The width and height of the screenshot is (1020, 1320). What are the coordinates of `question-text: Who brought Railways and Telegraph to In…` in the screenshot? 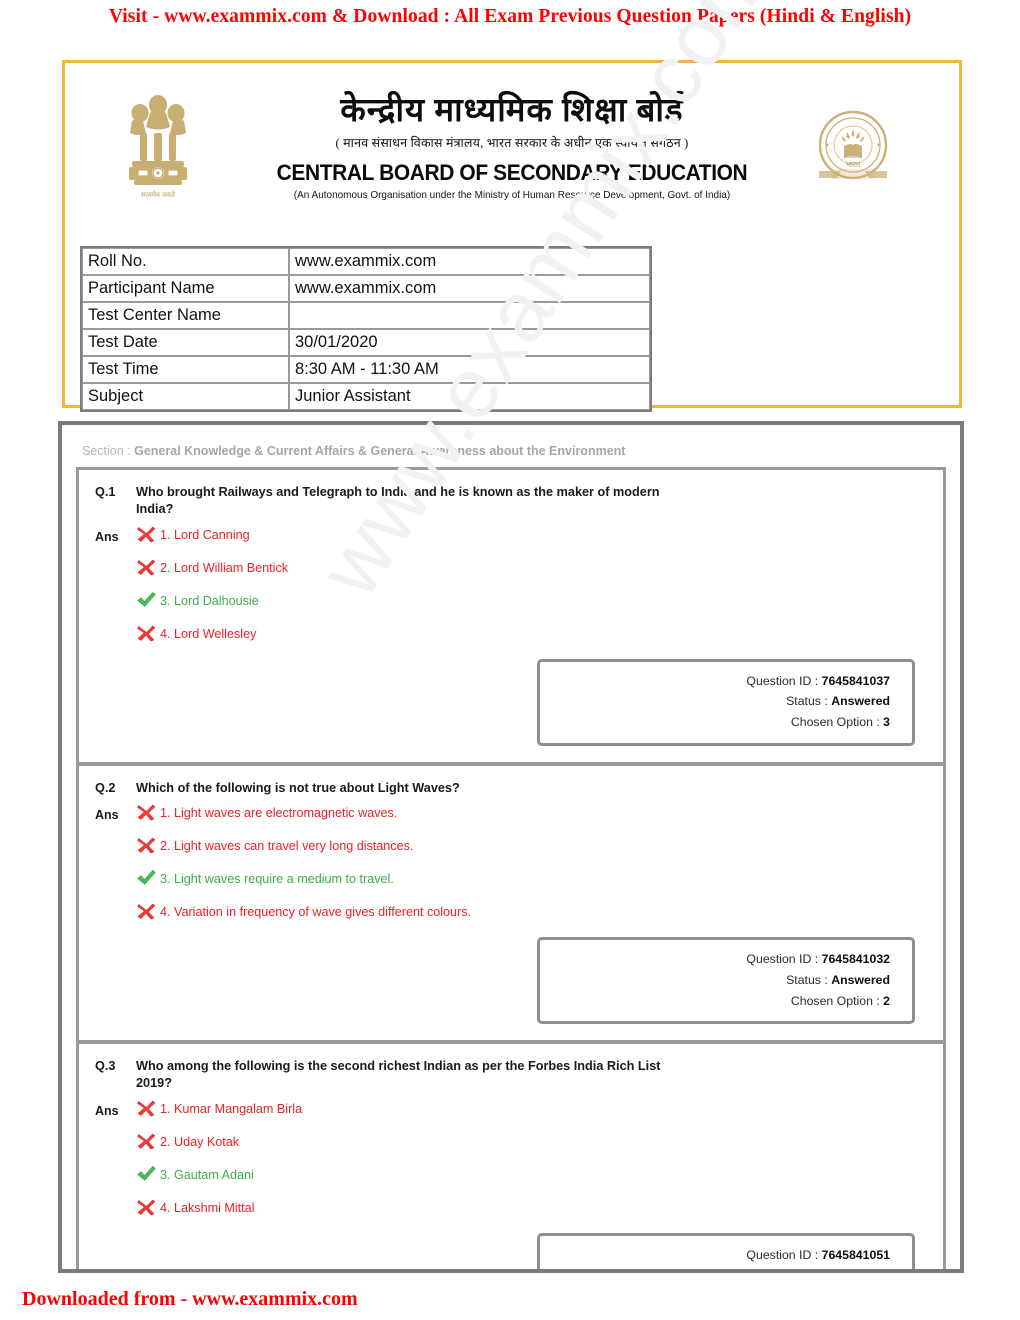 It's located at (398, 500).